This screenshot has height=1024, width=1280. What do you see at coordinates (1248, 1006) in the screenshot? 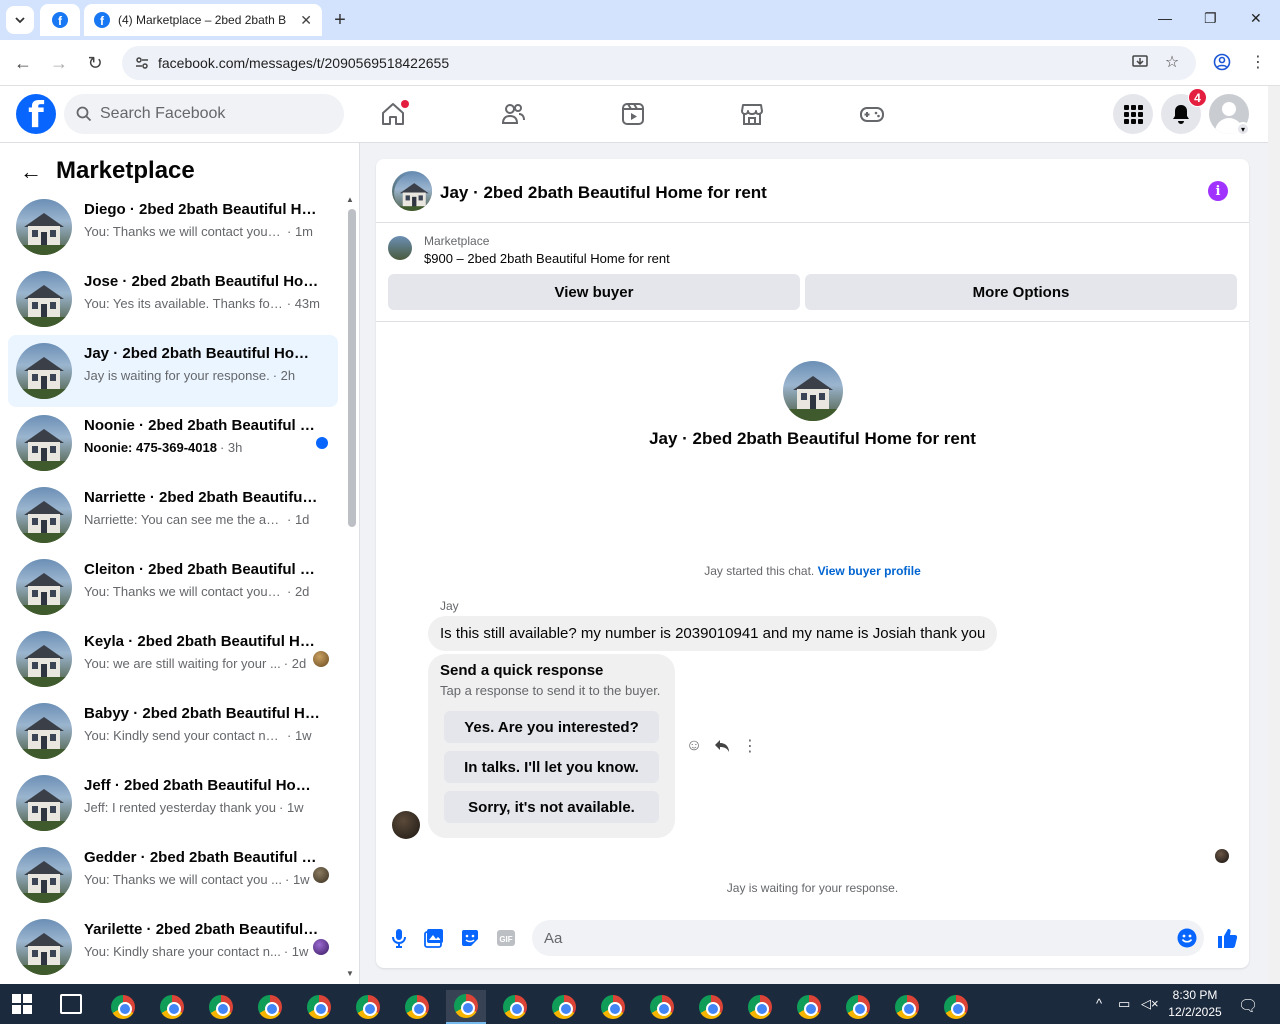
I see `notification-center-icon: 🗨` at bounding box center [1248, 1006].